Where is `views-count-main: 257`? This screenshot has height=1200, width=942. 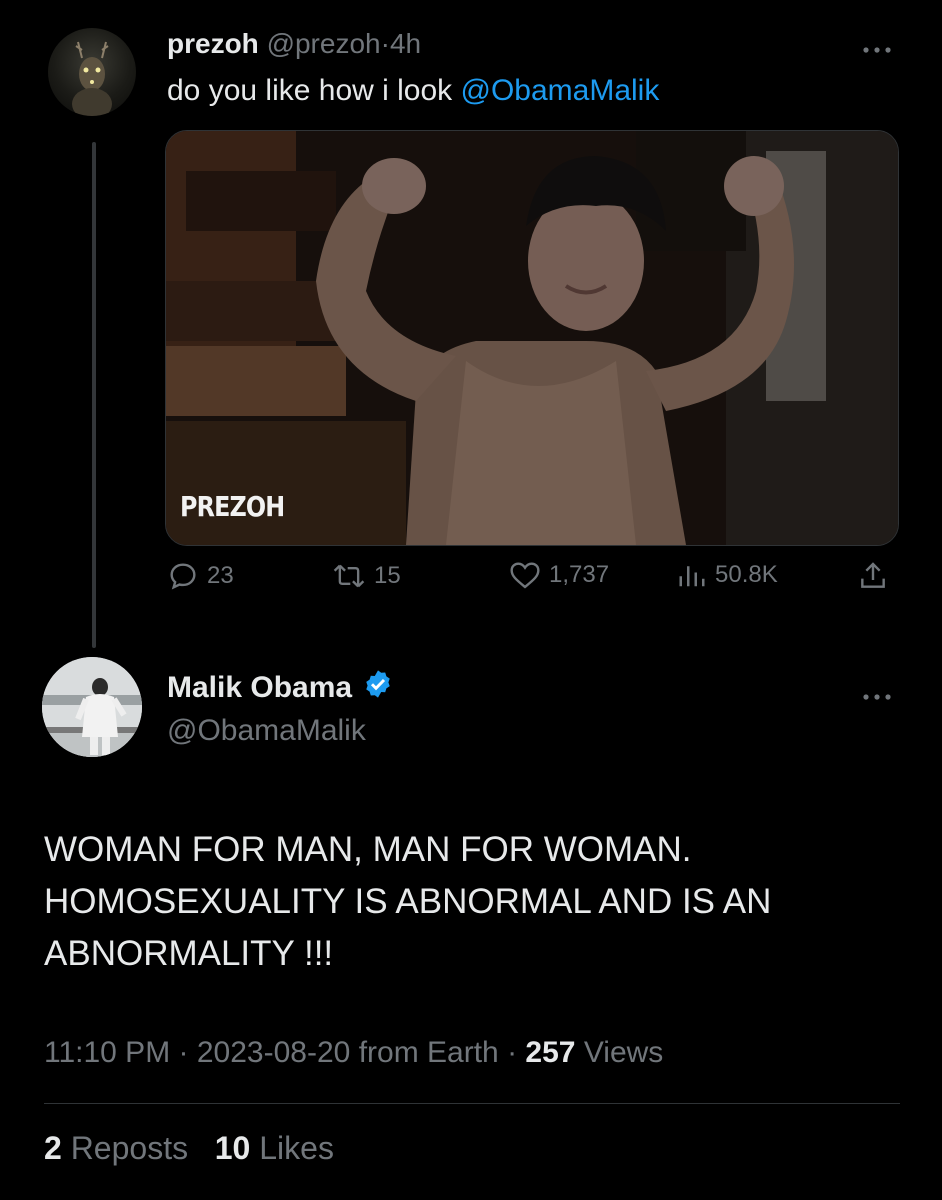
views-count-main: 257 is located at coordinates (550, 1052).